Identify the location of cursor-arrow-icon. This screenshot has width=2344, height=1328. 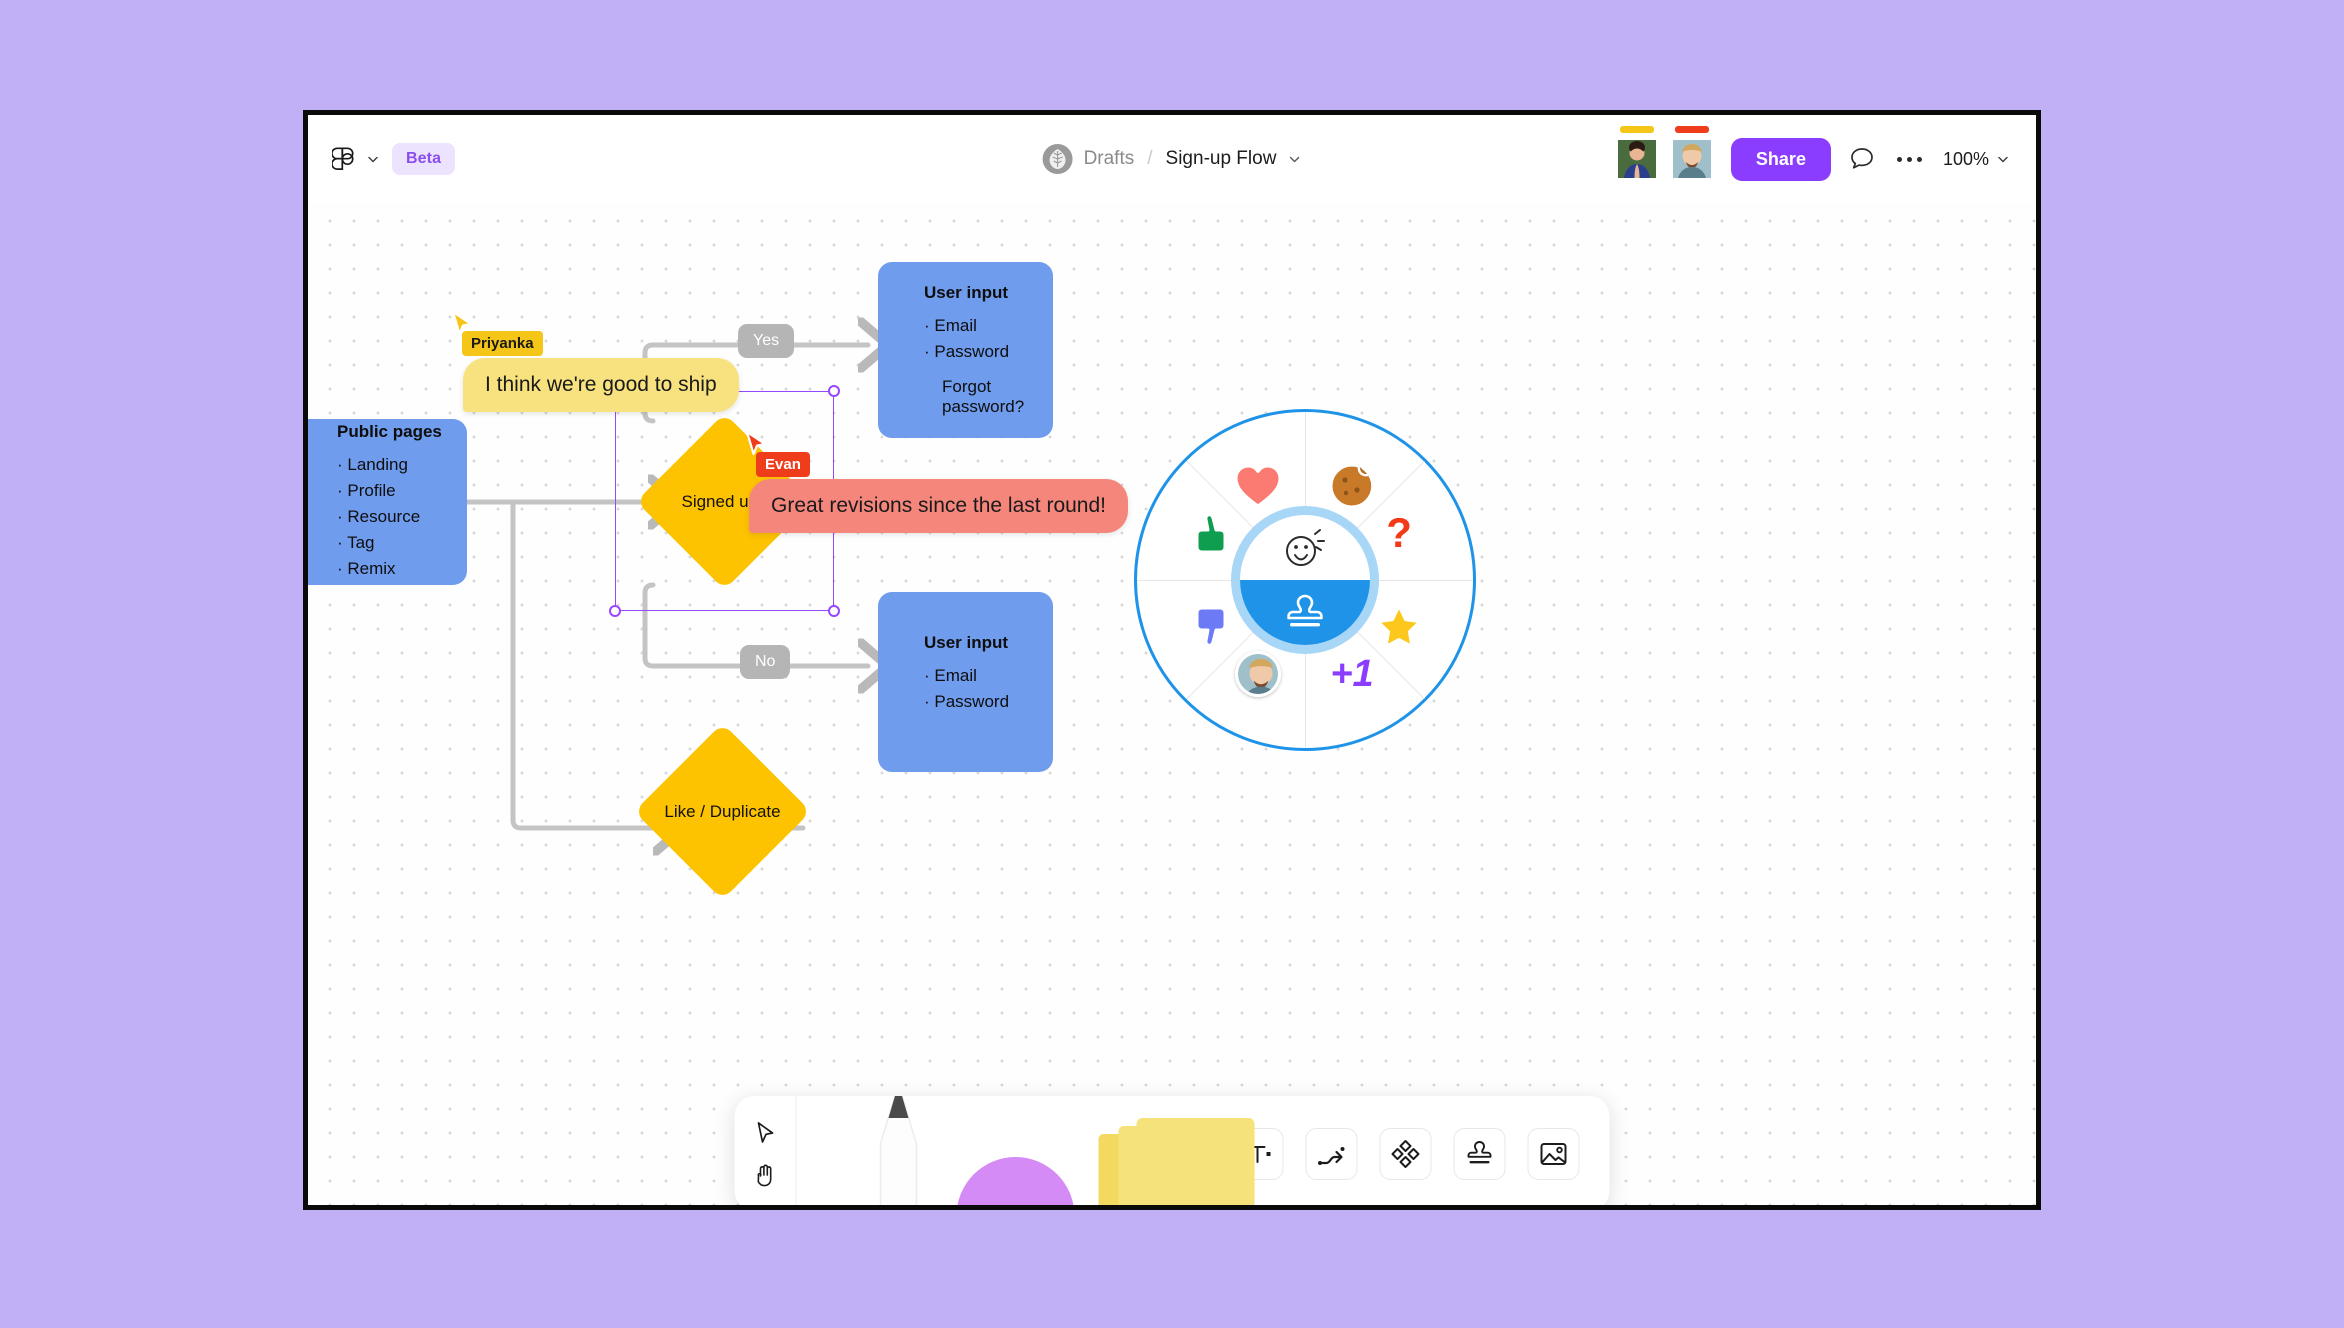
(765, 1133).